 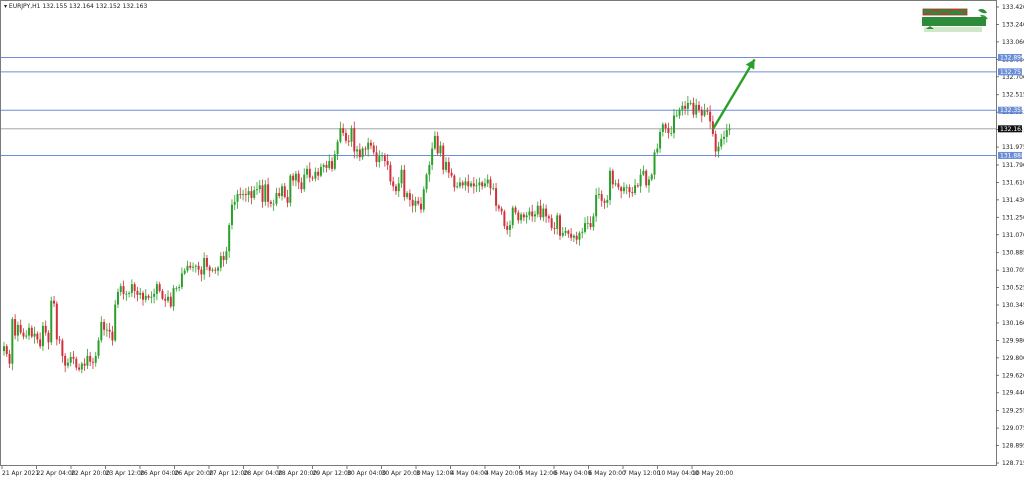 I want to click on x-tick-label: 28 Apr 04:00, so click(x=263, y=473).